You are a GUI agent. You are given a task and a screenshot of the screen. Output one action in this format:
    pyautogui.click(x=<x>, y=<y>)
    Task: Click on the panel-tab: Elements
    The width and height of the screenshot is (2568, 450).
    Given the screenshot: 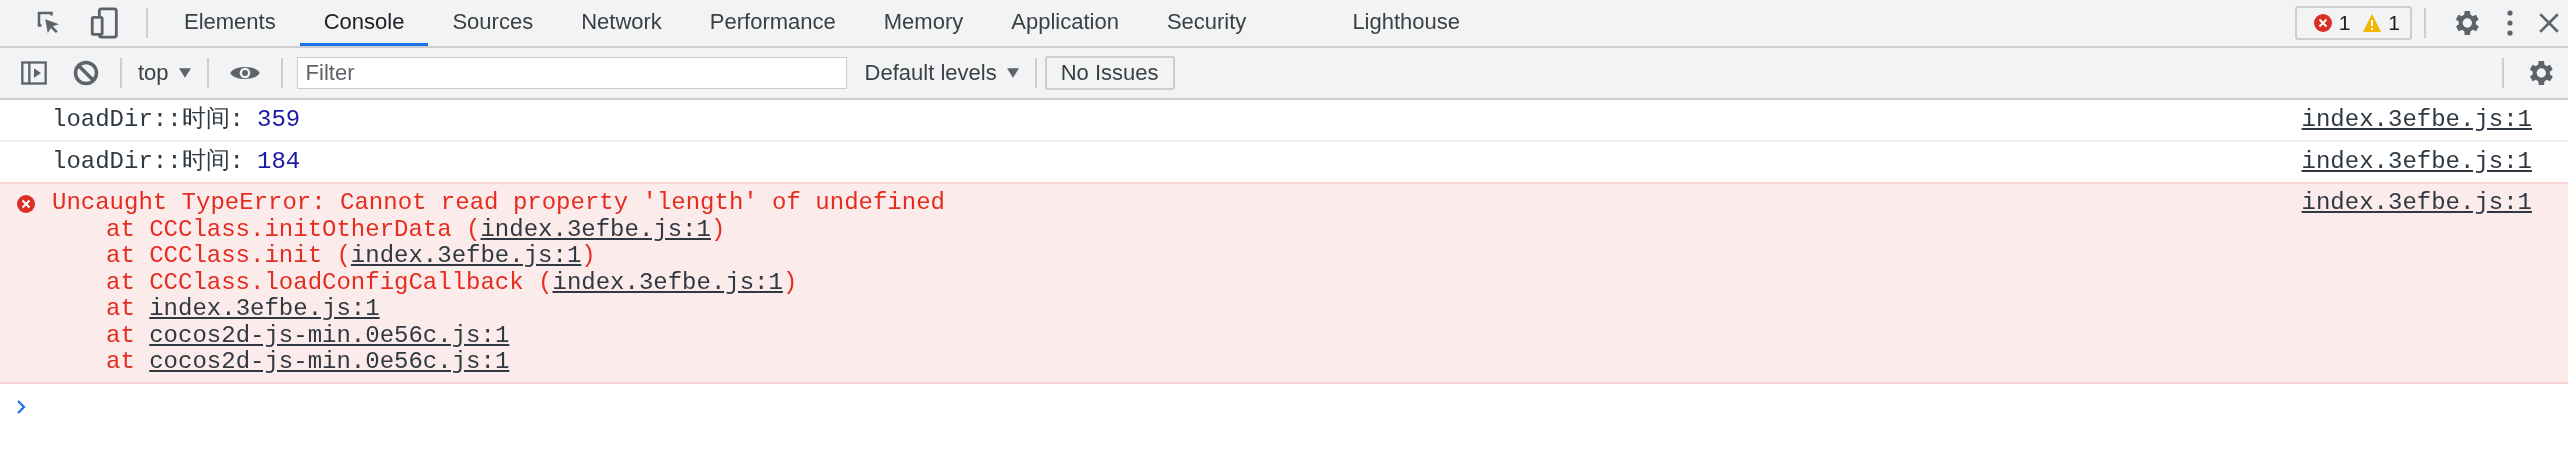 What is the action you would take?
    pyautogui.click(x=230, y=23)
    